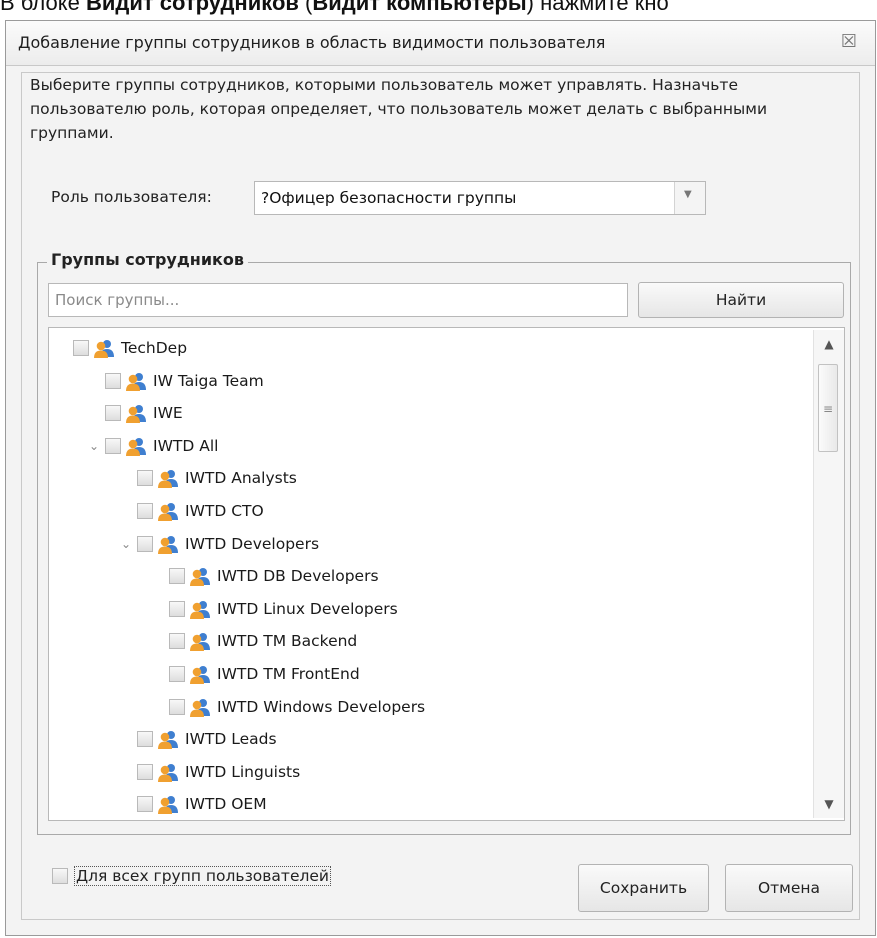 The image size is (877, 938). What do you see at coordinates (231, 739) in the screenshot?
I see `tree-item-label: IWTD Leads` at bounding box center [231, 739].